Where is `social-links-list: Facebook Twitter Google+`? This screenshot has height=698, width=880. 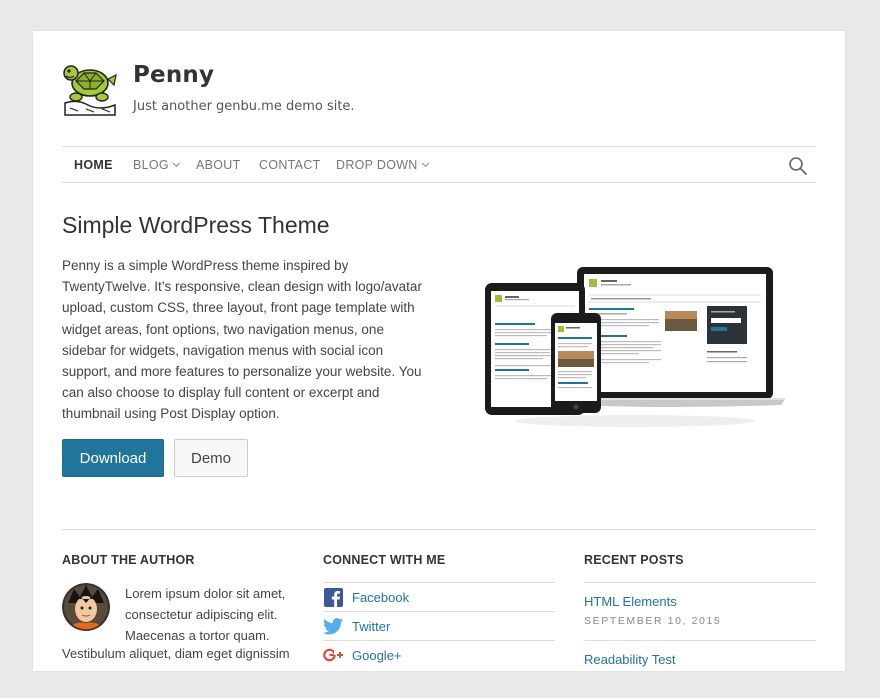 social-links-list: Facebook Twitter Google+ is located at coordinates (439, 625).